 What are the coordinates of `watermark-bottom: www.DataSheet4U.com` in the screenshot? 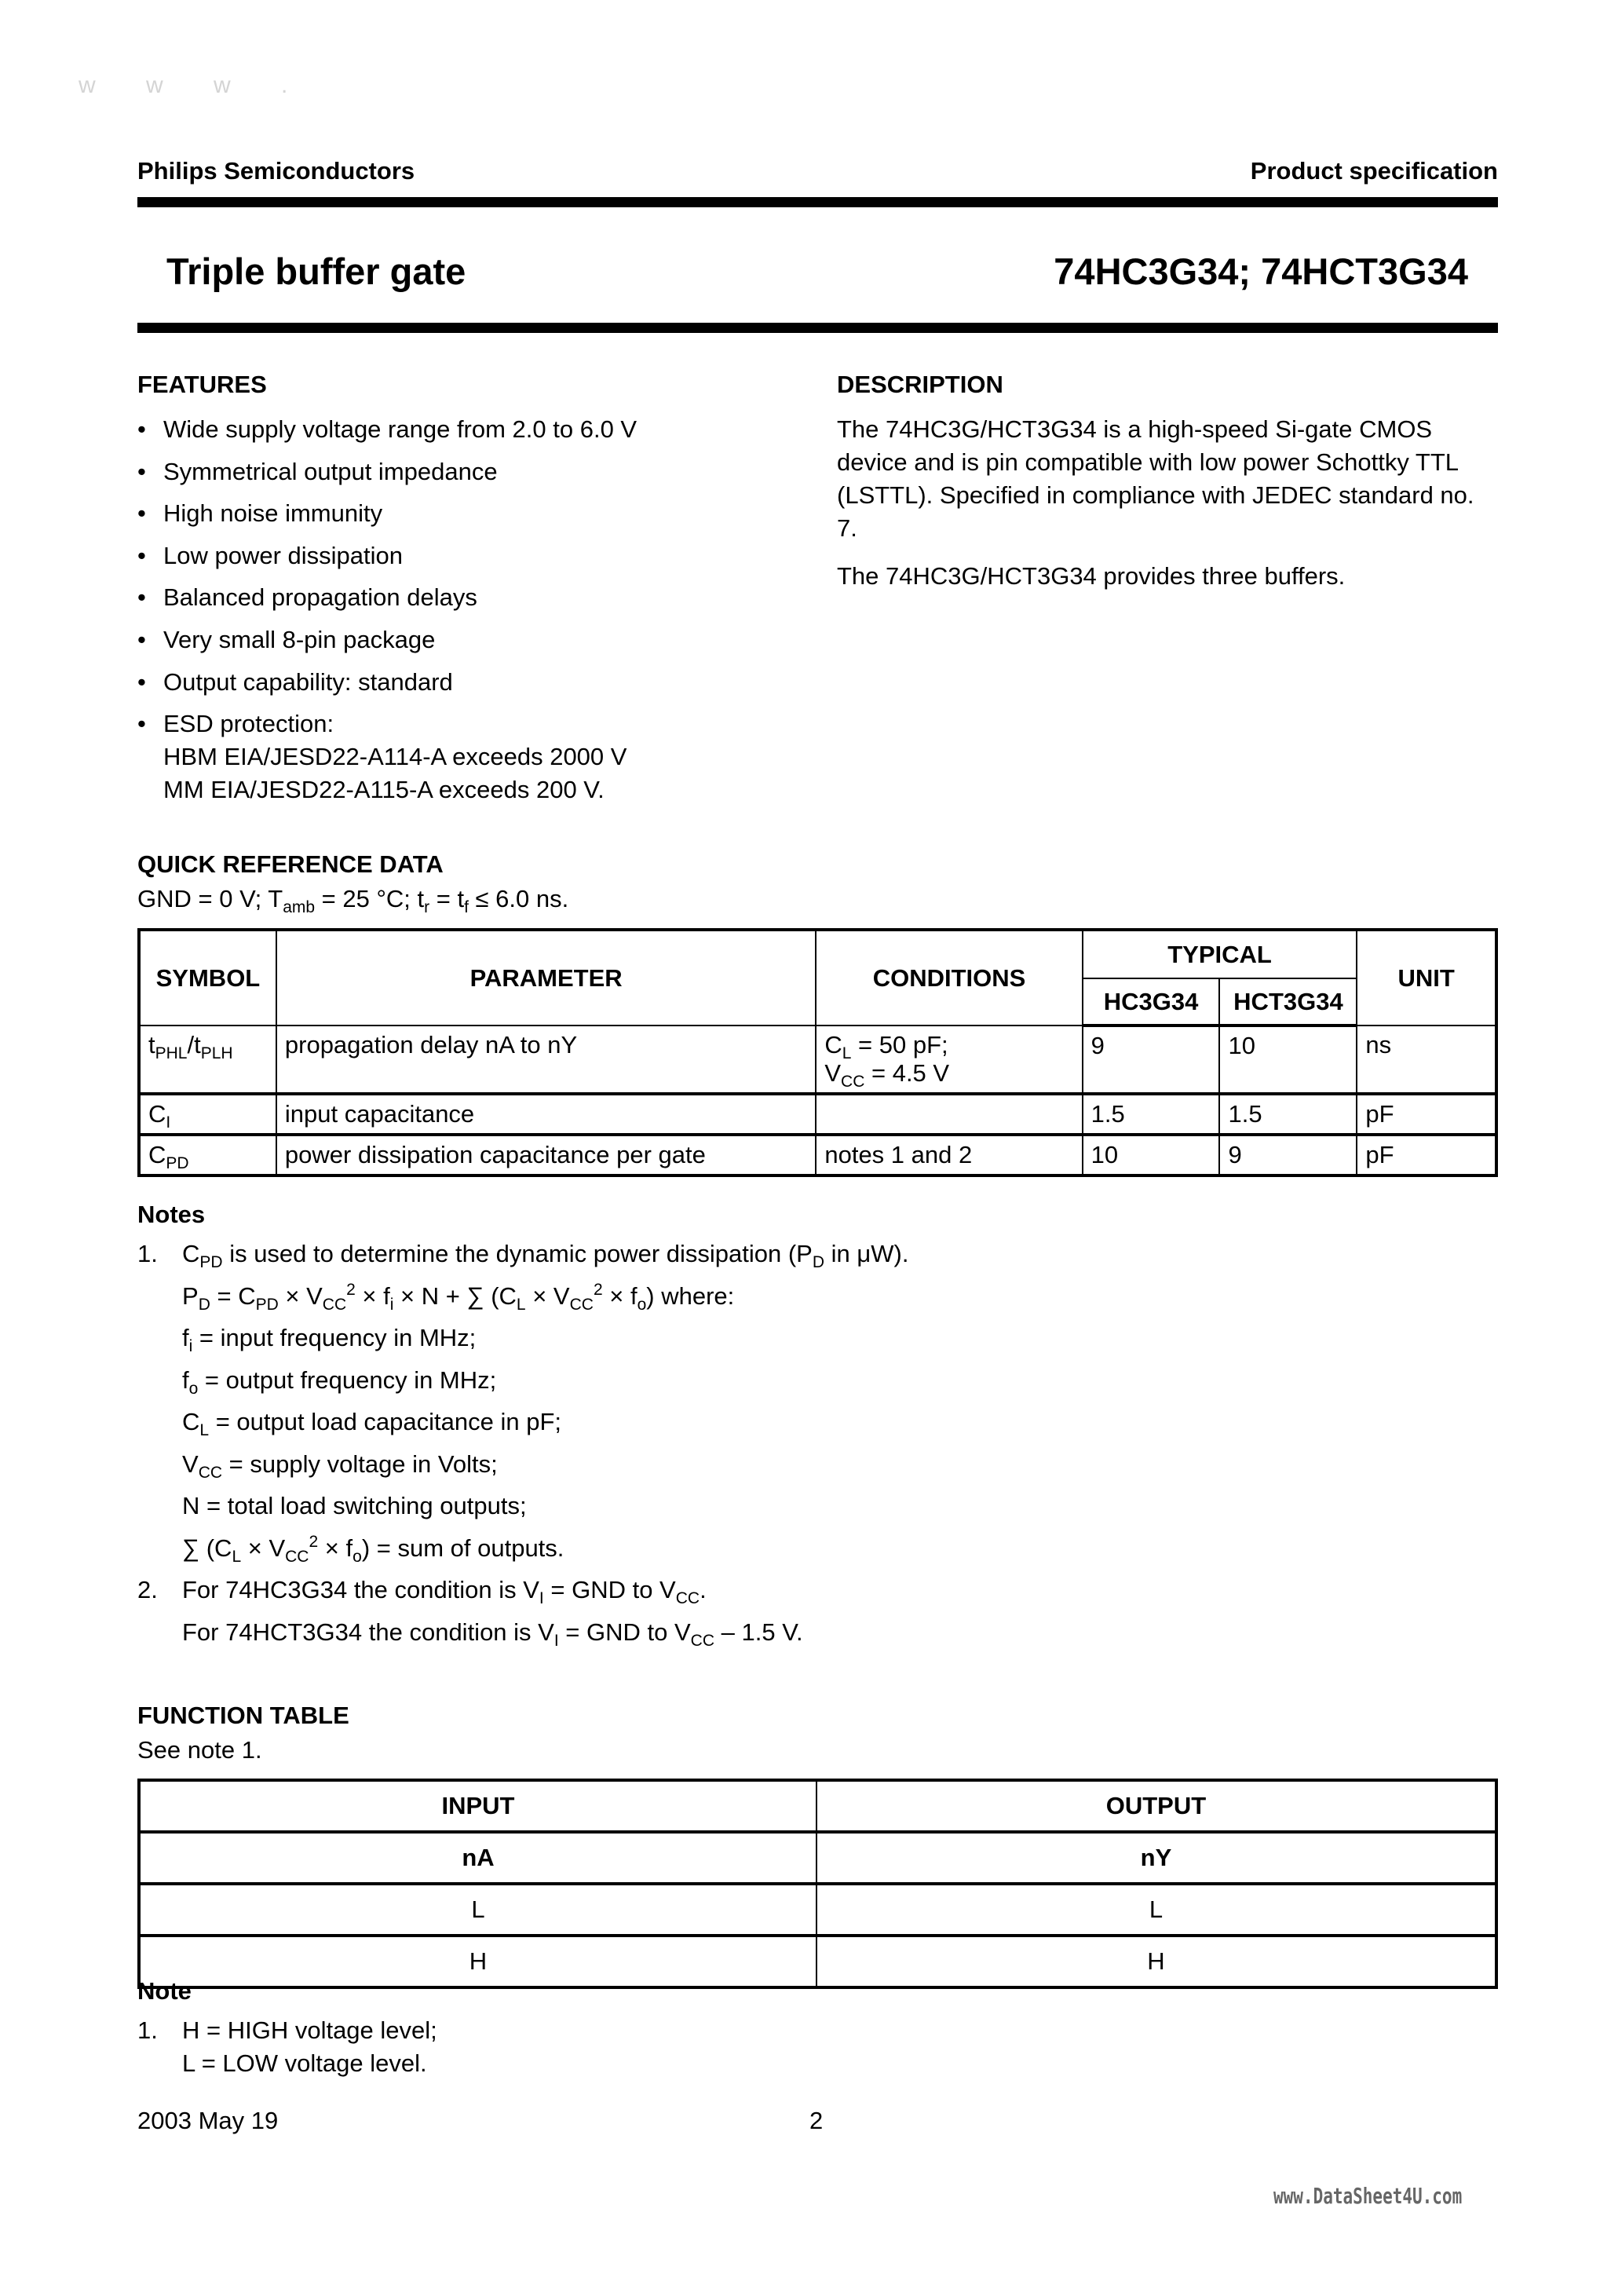 It's located at (1367, 2196).